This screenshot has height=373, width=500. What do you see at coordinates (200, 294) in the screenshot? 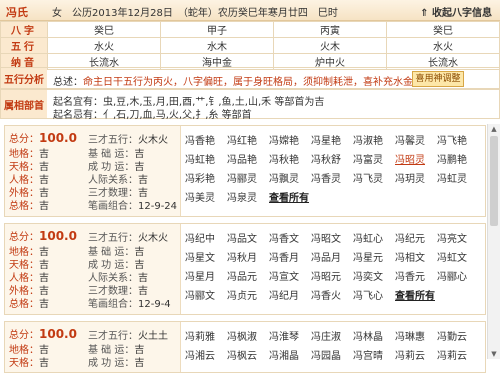
I see `candidate-name: 冯郦文` at bounding box center [200, 294].